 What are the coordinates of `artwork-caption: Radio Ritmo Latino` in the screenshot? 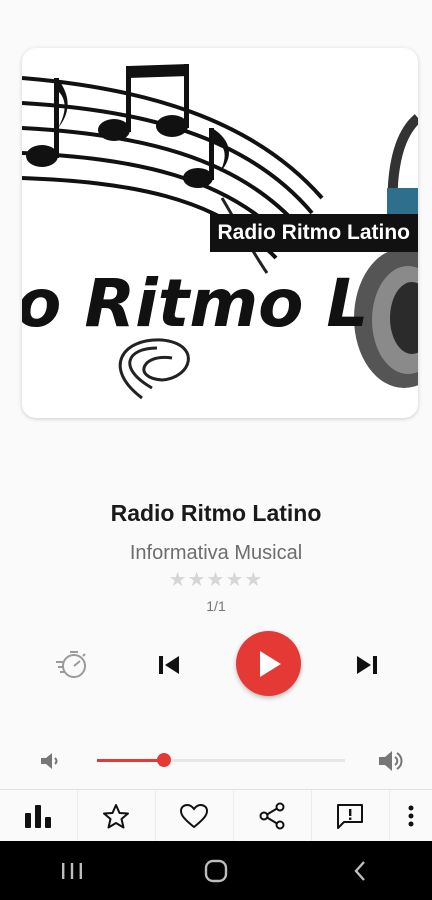 It's located at (313, 233).